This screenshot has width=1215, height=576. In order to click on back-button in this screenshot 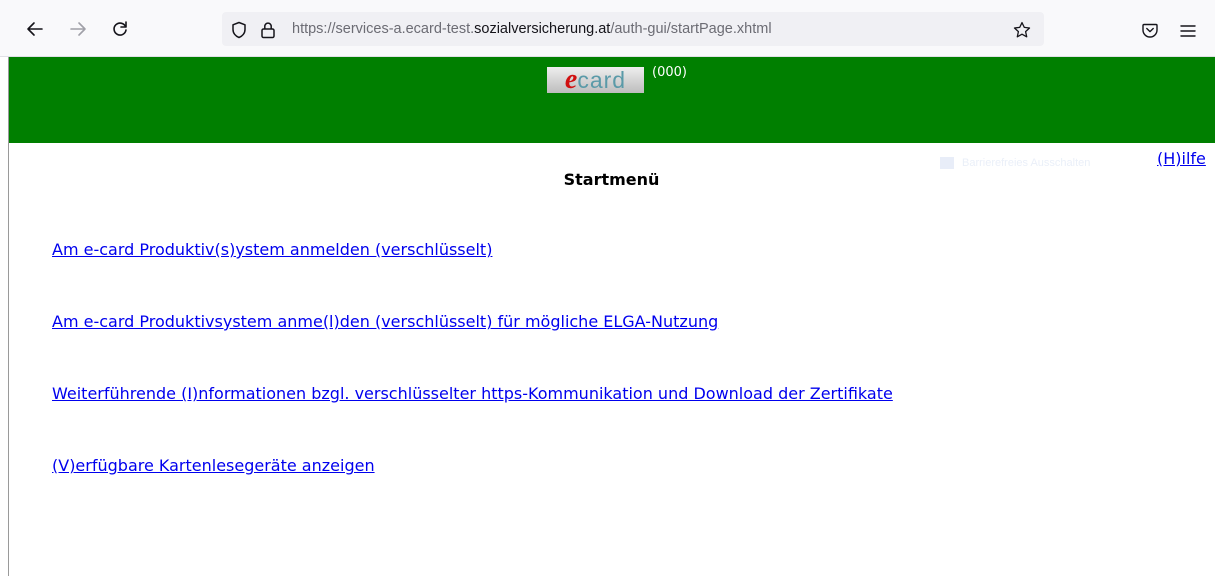, I will do `click(35, 29)`.